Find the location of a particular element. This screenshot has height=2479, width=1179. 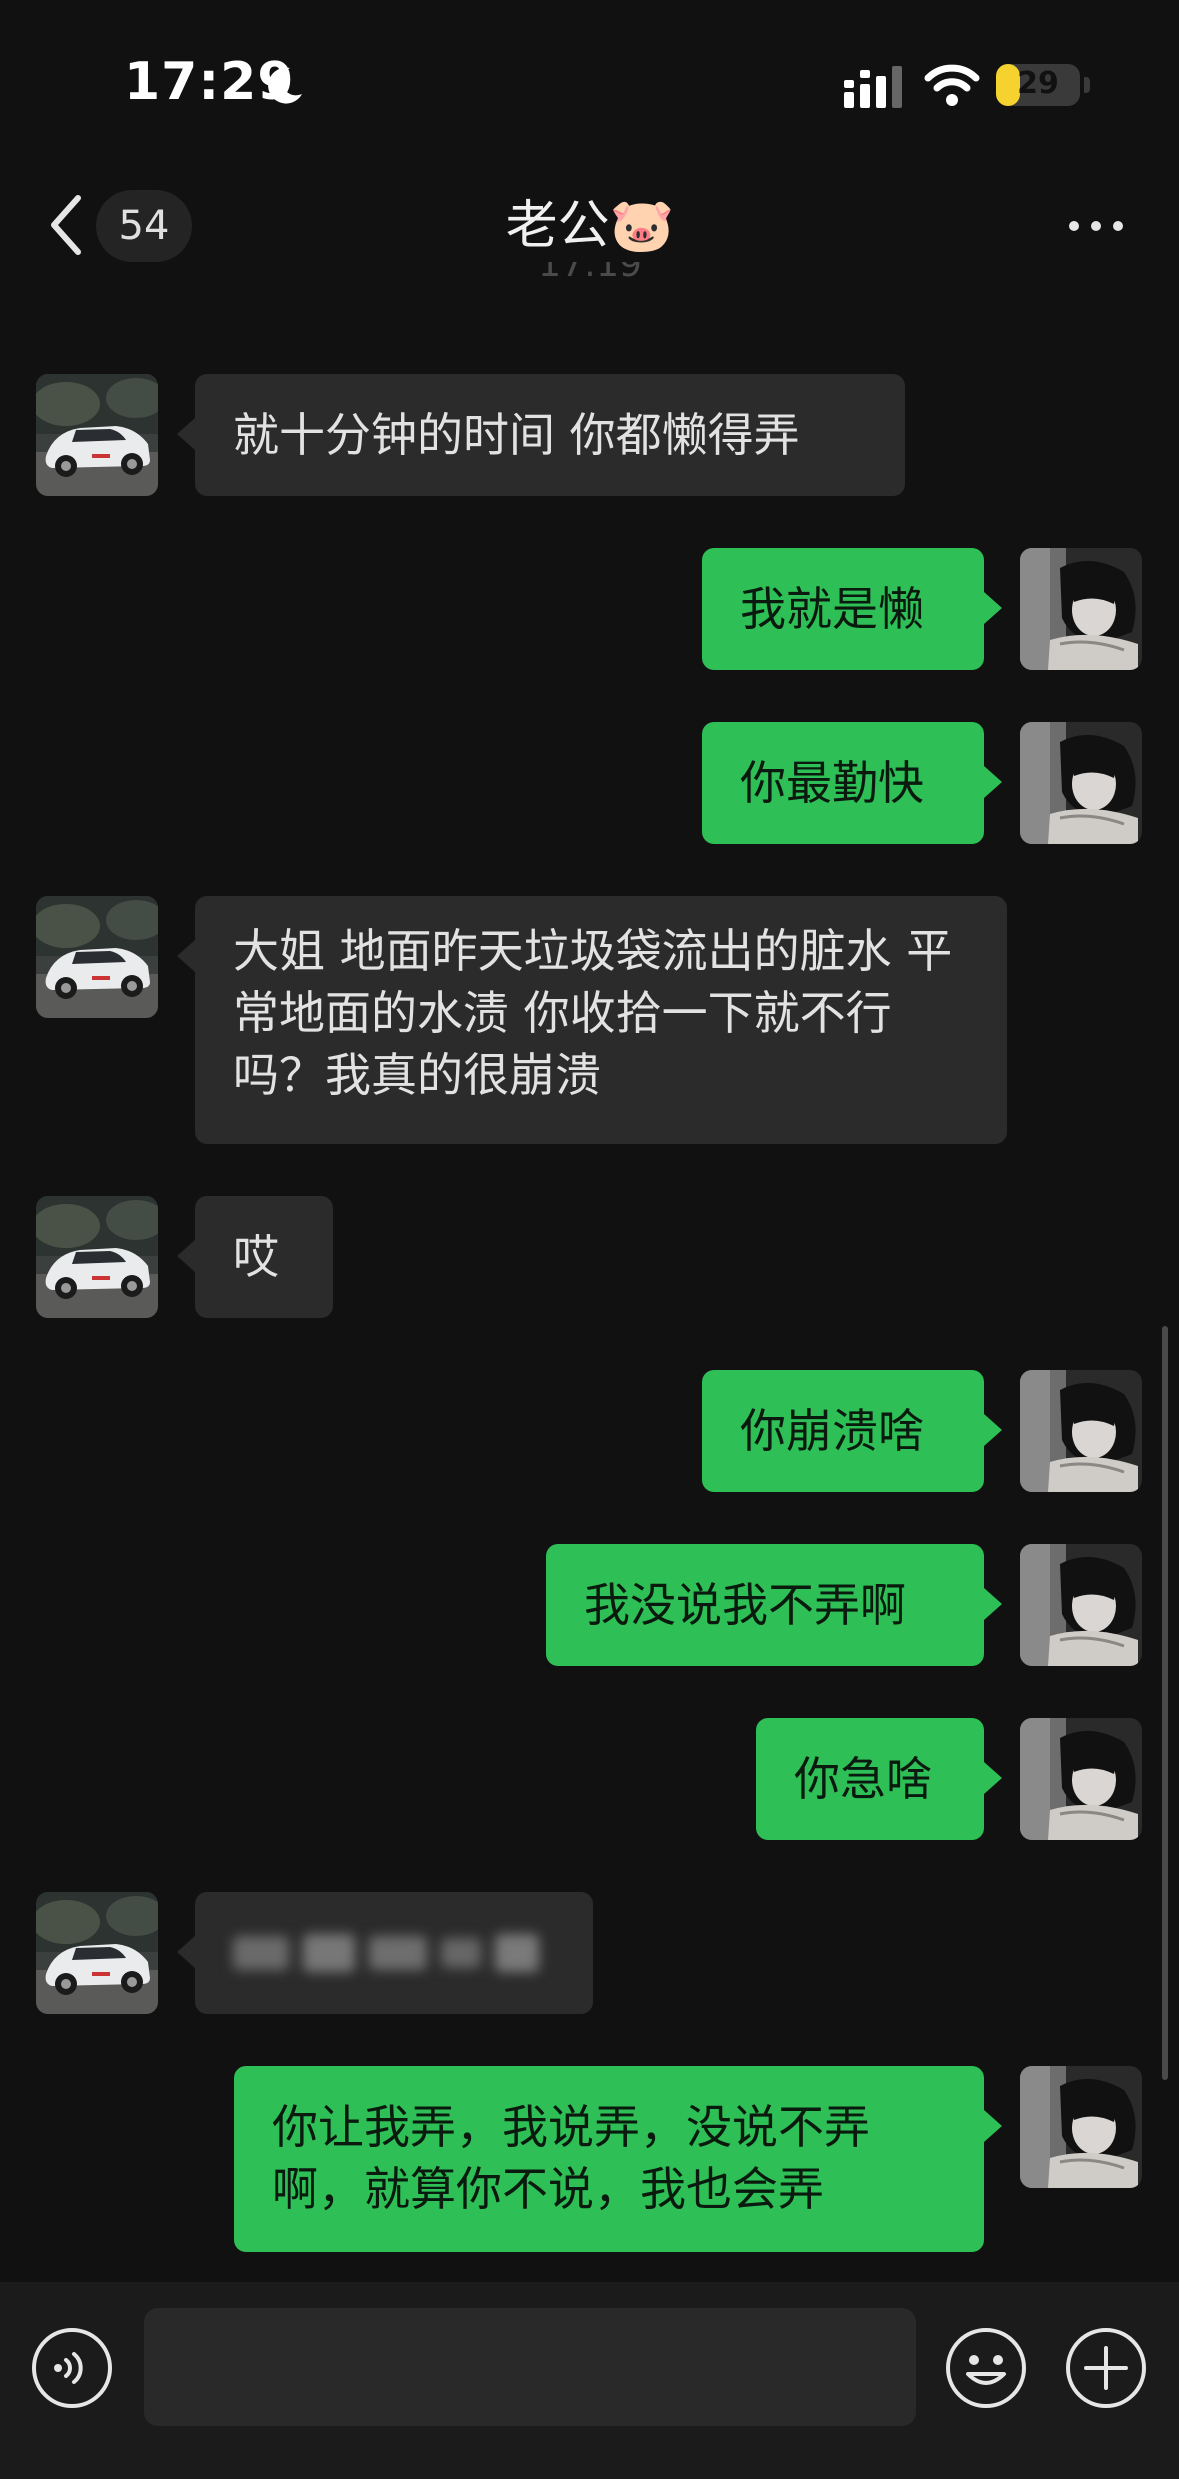

cellular-signal-icon is located at coordinates (873, 87).